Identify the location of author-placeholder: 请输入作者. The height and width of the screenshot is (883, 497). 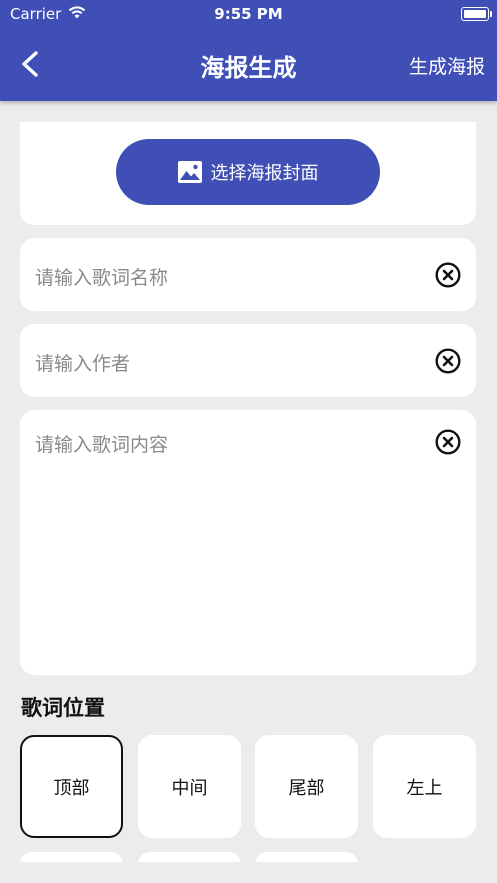
(83, 364).